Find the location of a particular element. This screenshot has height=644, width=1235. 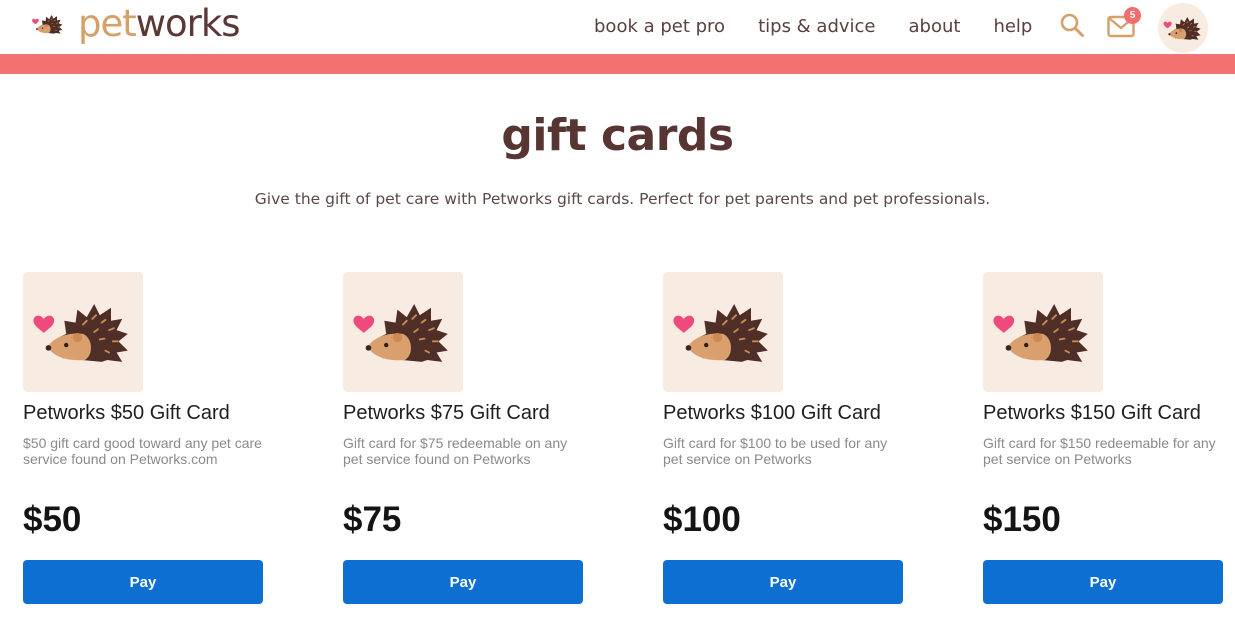

nav-book-a-pet-pro: book a pet pro is located at coordinates (659, 26).